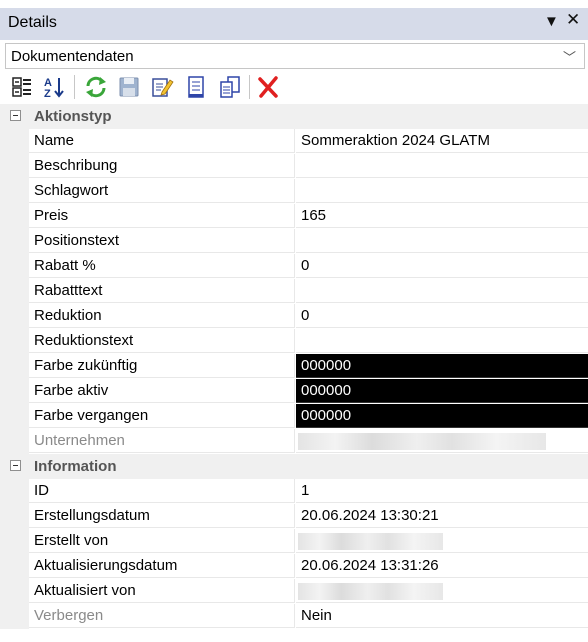 The height and width of the screenshot is (642, 588). I want to click on property-row-aktualisiert-von: Aktualisiert von, so click(294, 591).